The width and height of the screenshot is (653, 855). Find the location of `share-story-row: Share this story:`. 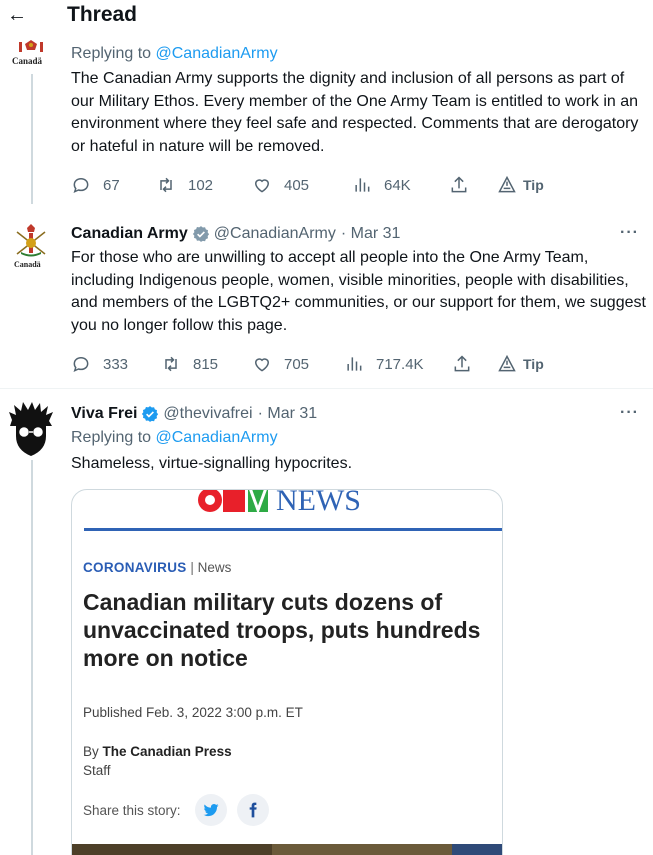

share-story-row: Share this story: is located at coordinates (176, 810).